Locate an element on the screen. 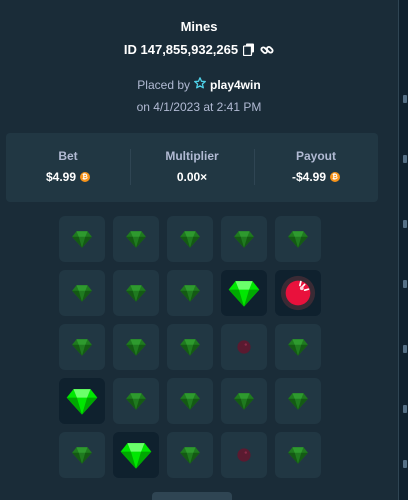 The height and width of the screenshot is (500, 408). multiplier-label: Multiplier is located at coordinates (192, 156).